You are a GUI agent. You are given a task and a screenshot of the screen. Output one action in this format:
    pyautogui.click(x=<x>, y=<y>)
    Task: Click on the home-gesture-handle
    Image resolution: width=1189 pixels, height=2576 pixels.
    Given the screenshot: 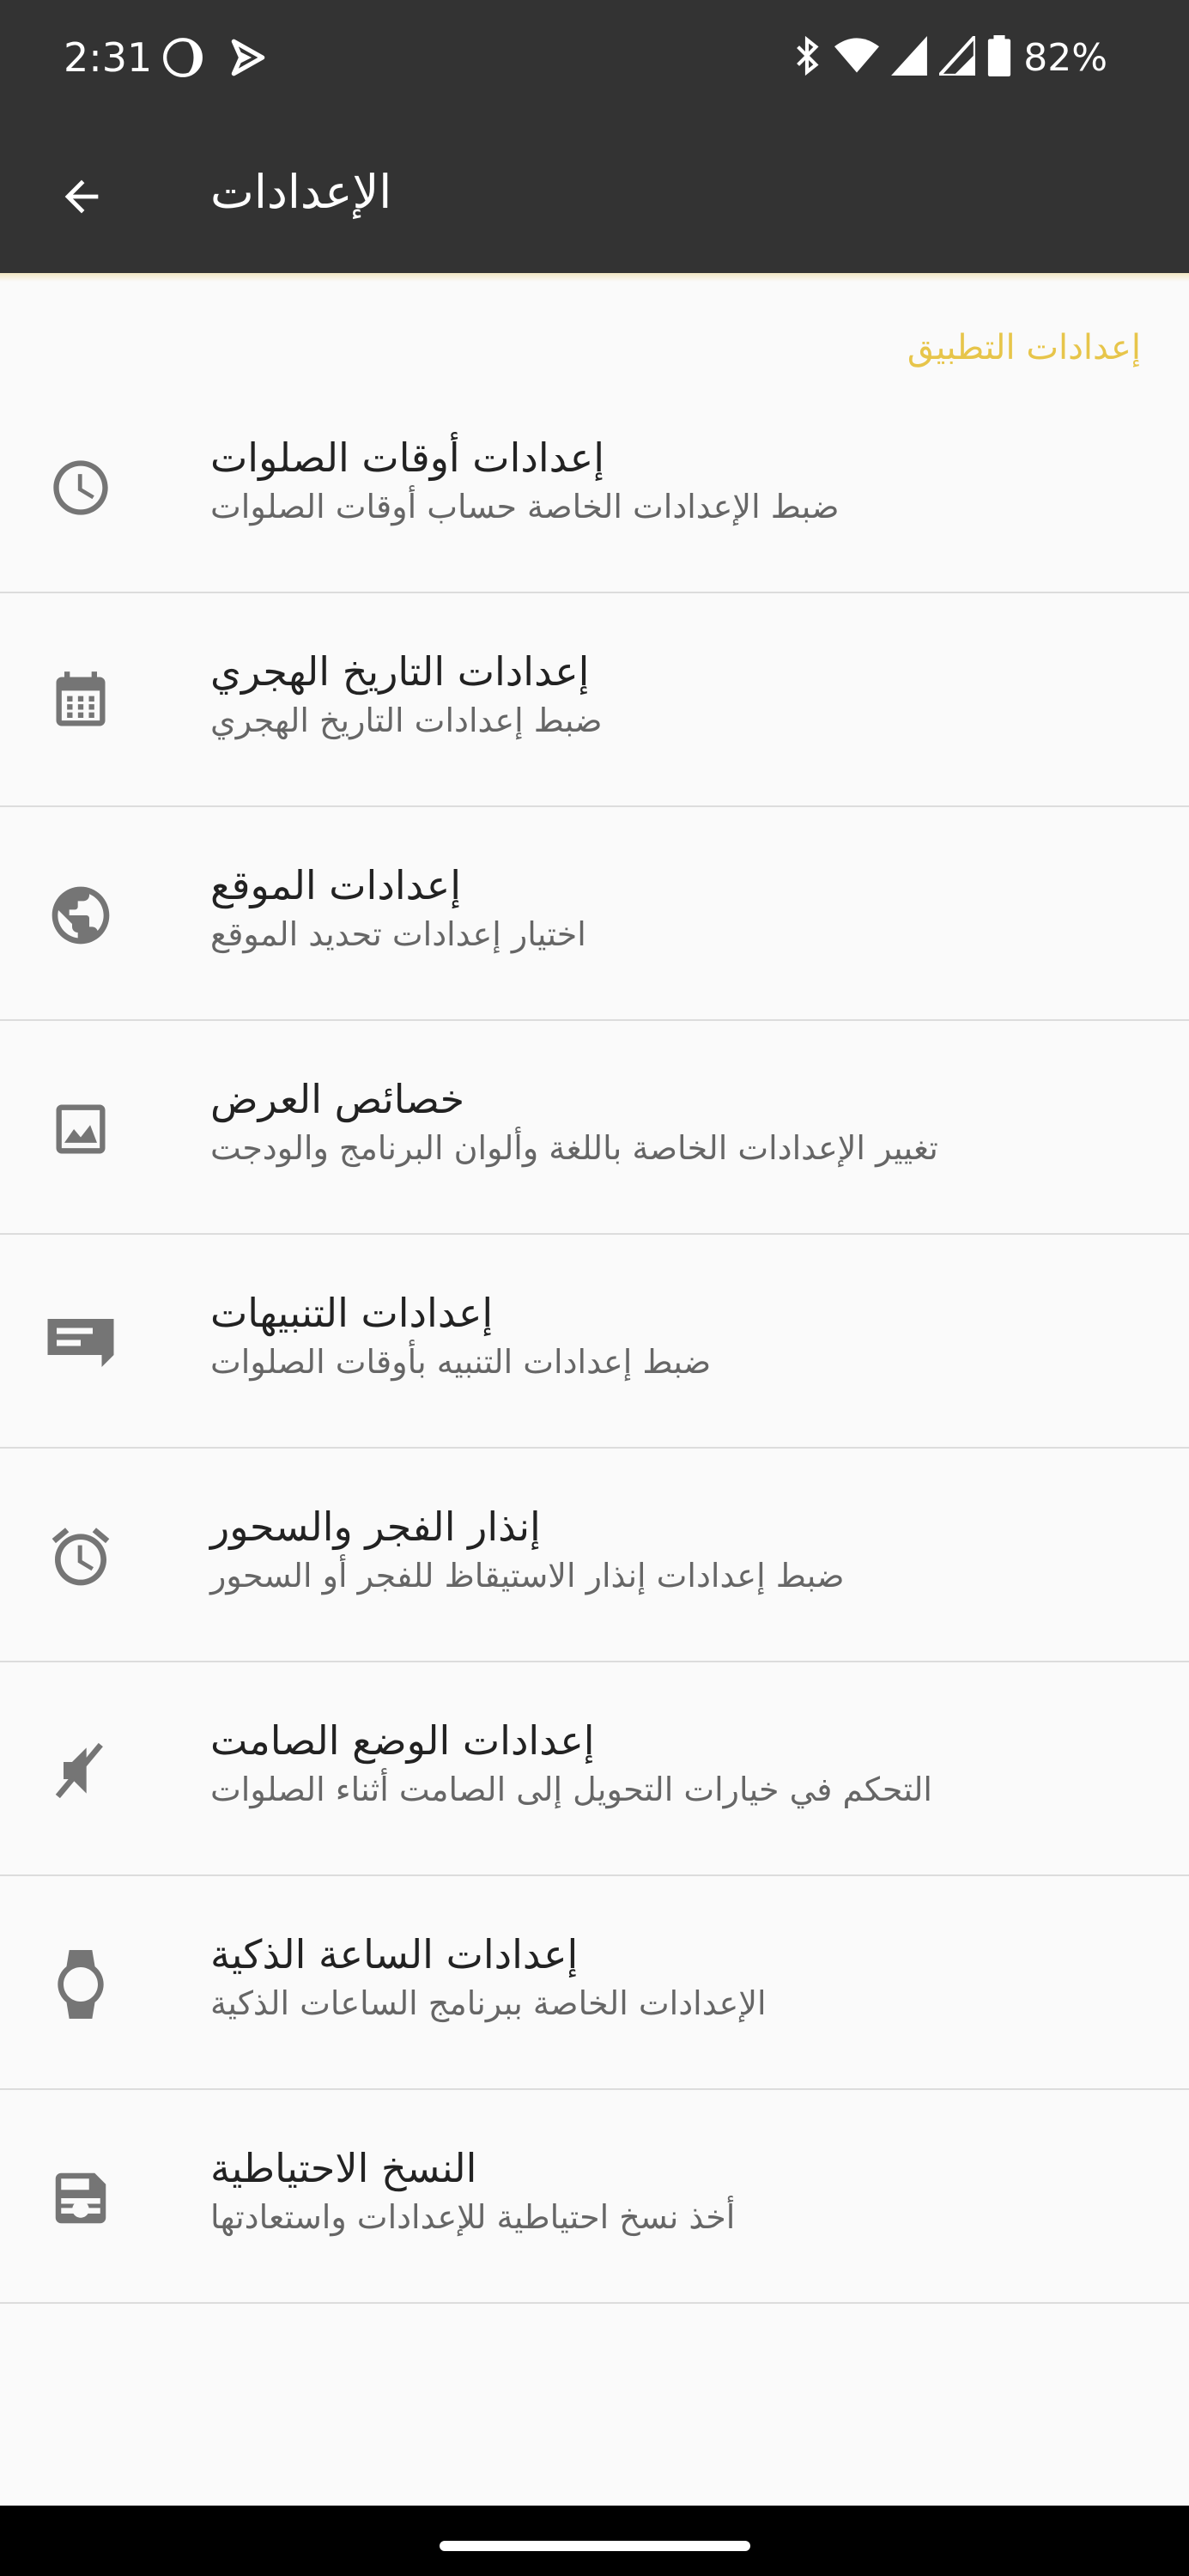 What is the action you would take?
    pyautogui.click(x=595, y=2546)
    